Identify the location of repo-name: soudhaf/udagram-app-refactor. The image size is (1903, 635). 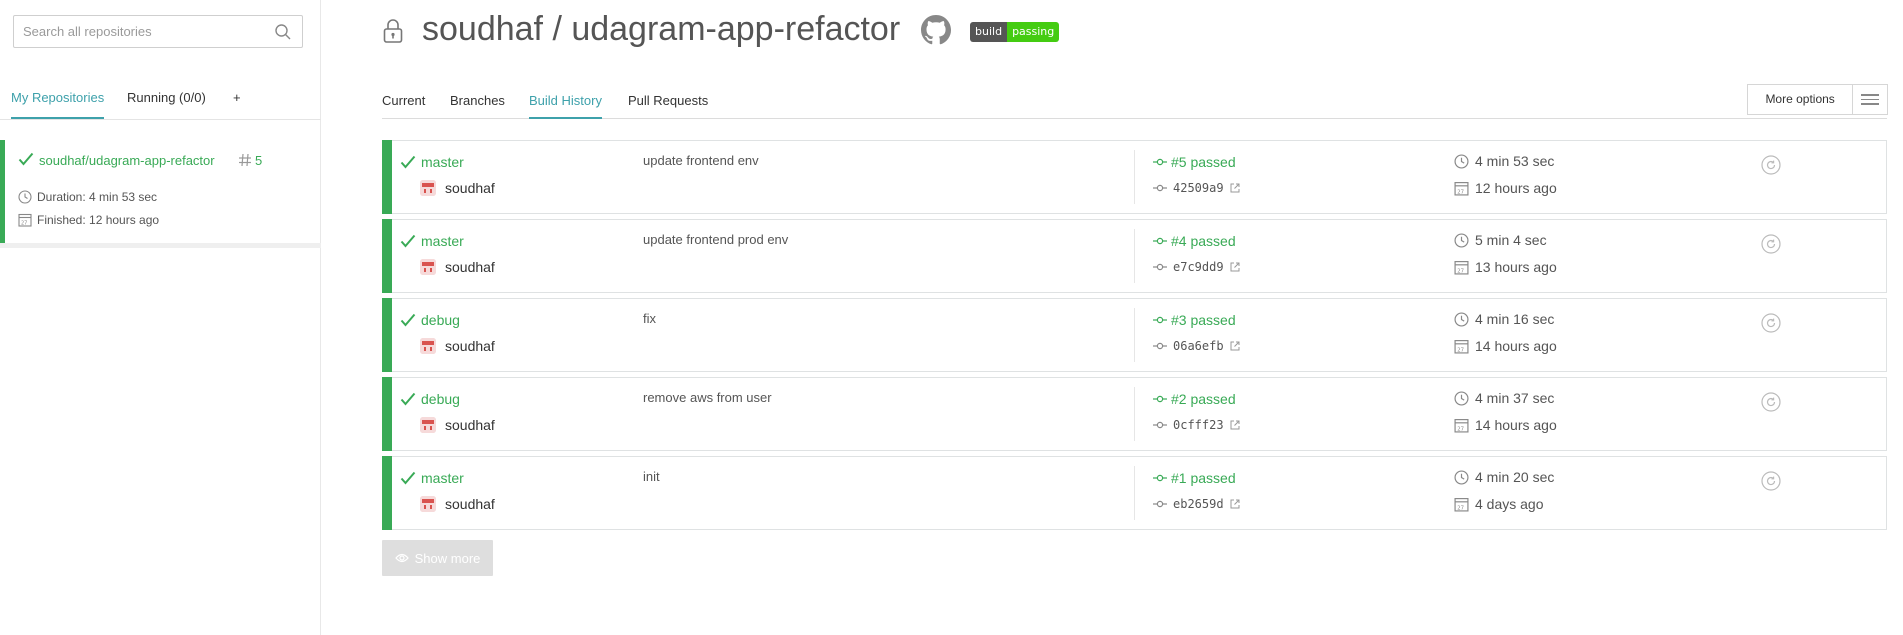
(133, 160).